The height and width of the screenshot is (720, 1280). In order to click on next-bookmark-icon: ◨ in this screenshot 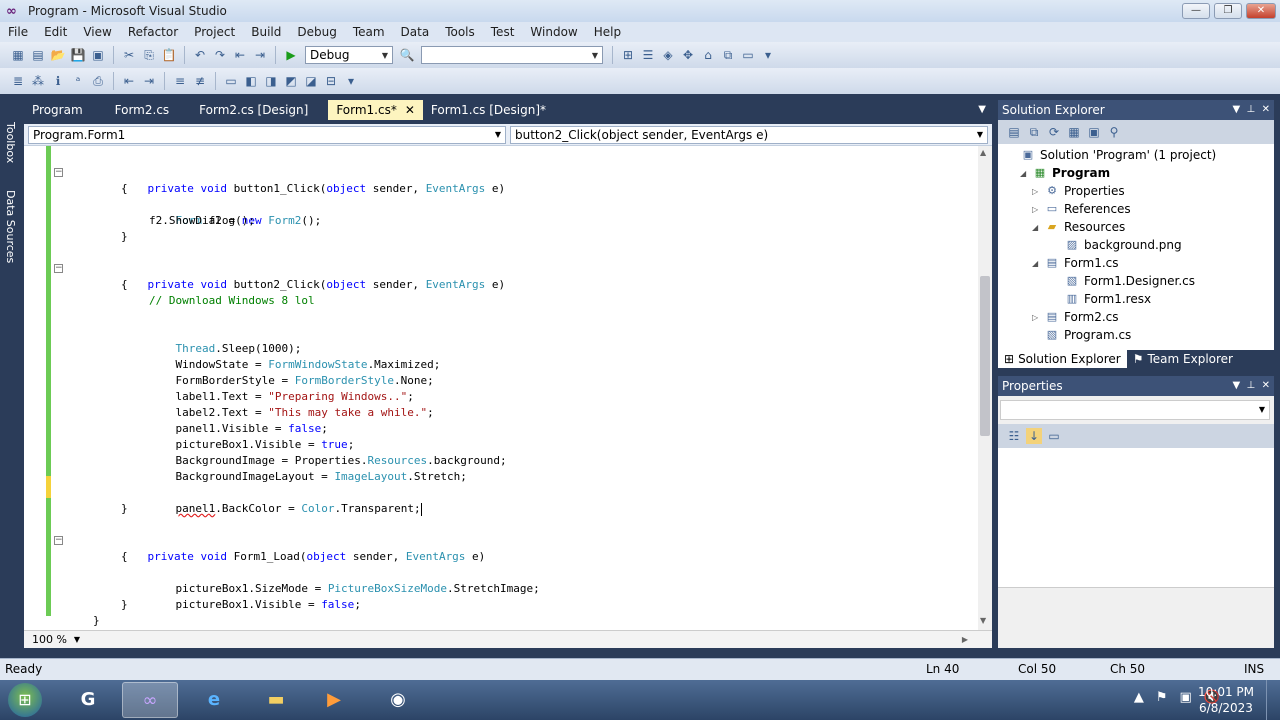, I will do `click(271, 81)`.